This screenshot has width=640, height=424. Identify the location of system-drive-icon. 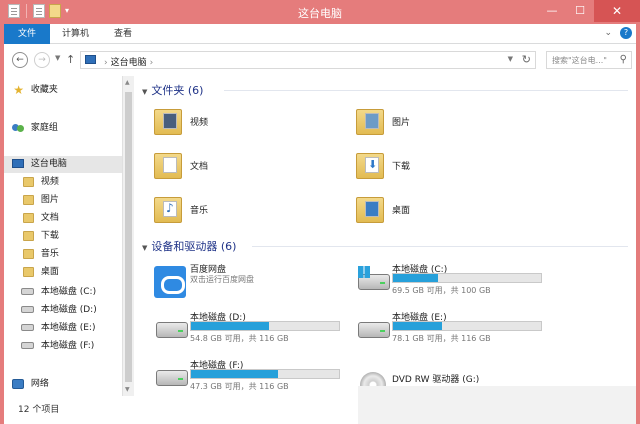
(373, 279).